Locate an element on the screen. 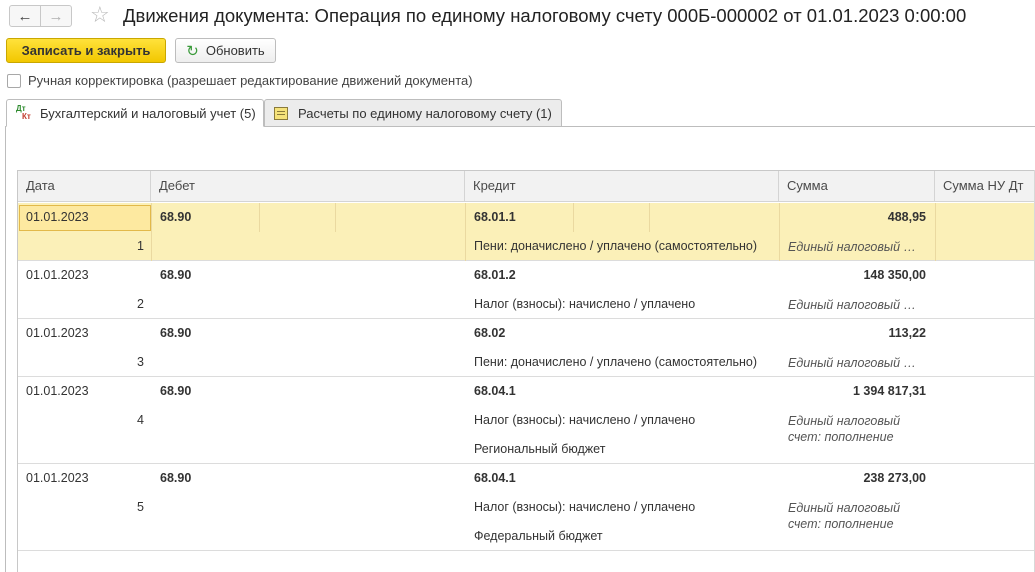 This screenshot has height=572, width=1035. tab-accounting: Дт Кт Бухгалтерский и налоговый учет (5) is located at coordinates (135, 113).